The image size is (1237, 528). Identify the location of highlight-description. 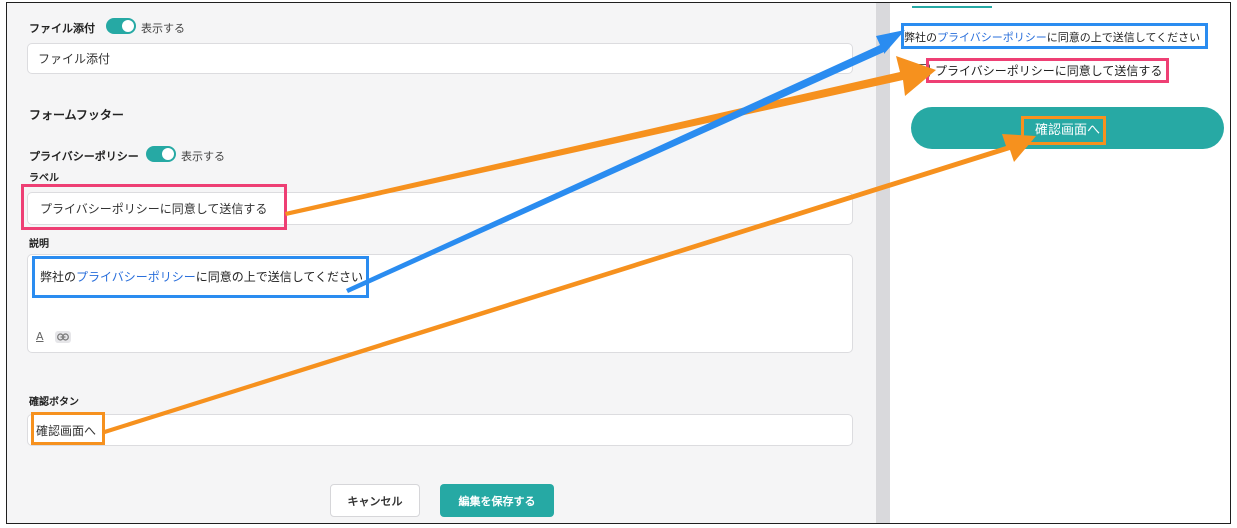
(200, 277).